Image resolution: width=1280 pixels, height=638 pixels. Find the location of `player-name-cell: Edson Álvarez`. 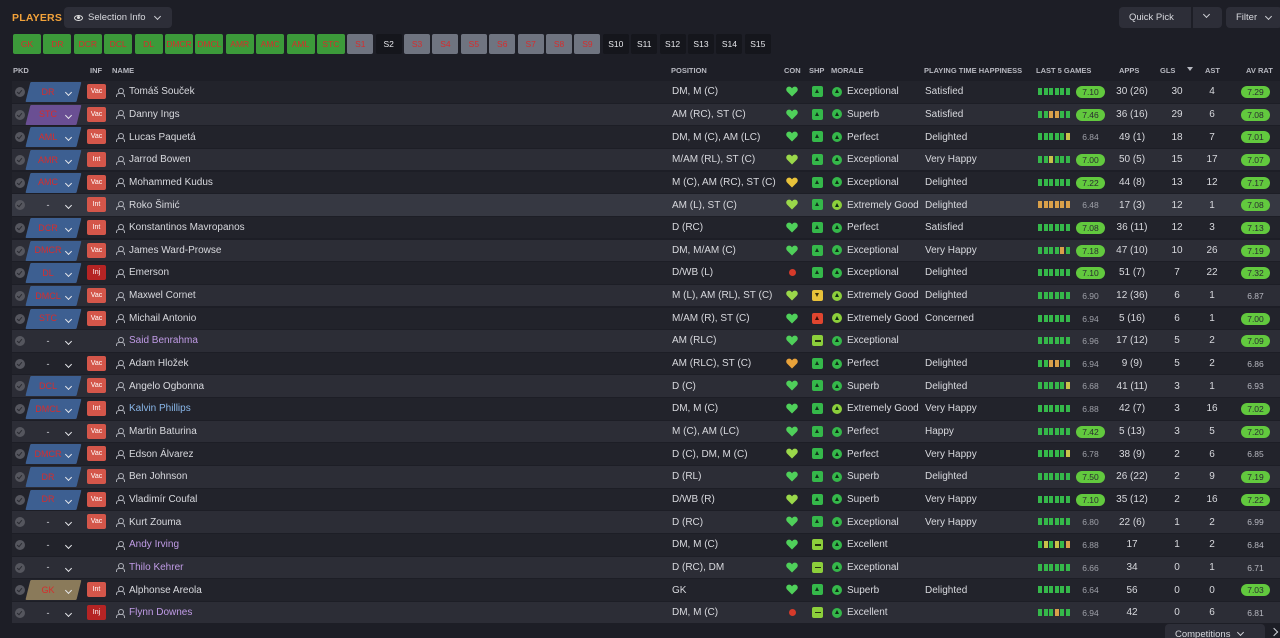

player-name-cell: Edson Álvarez is located at coordinates (154, 454).